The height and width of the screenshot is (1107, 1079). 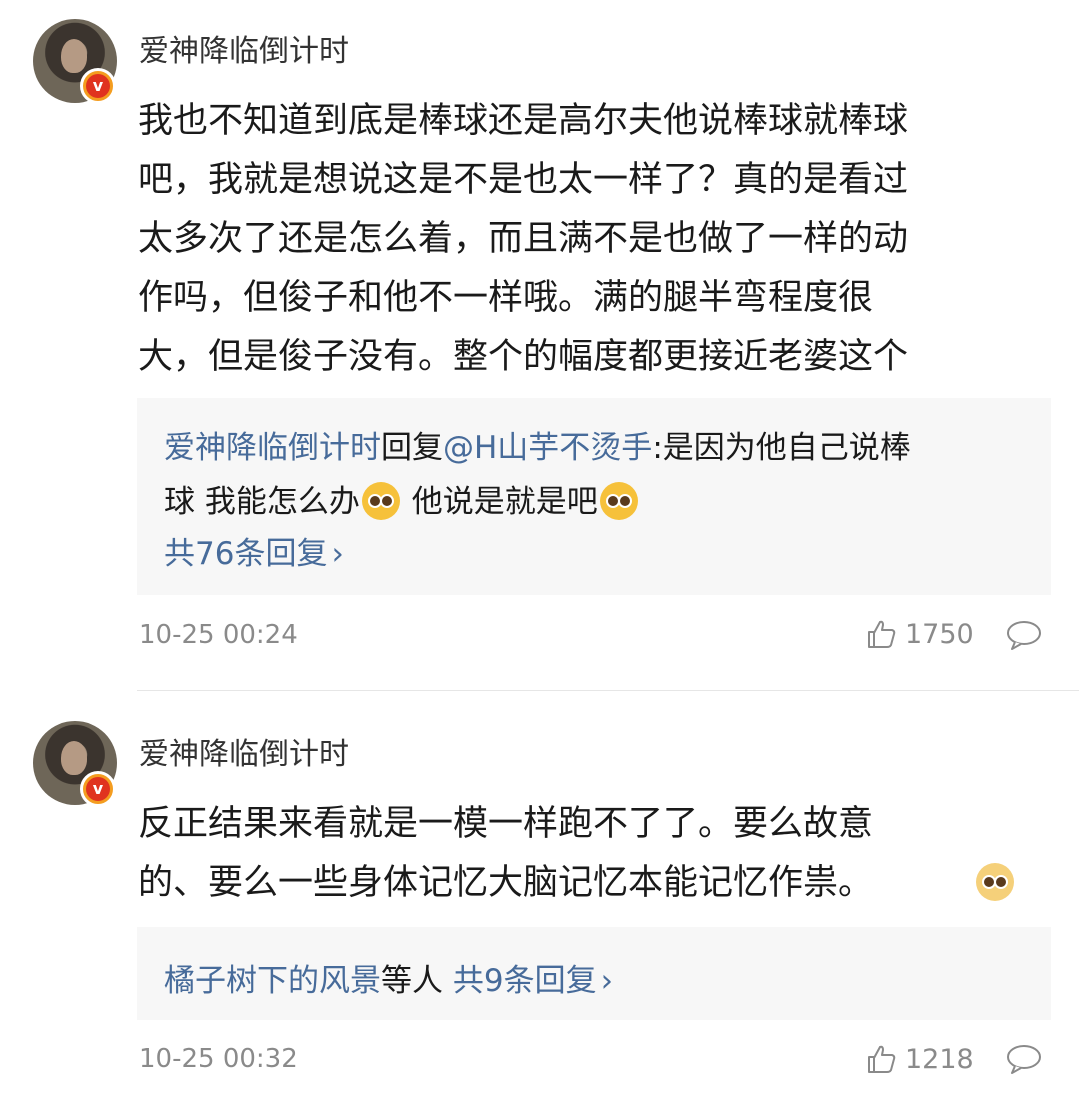 What do you see at coordinates (606, 981) in the screenshot?
I see `chevron-right-icon: ›` at bounding box center [606, 981].